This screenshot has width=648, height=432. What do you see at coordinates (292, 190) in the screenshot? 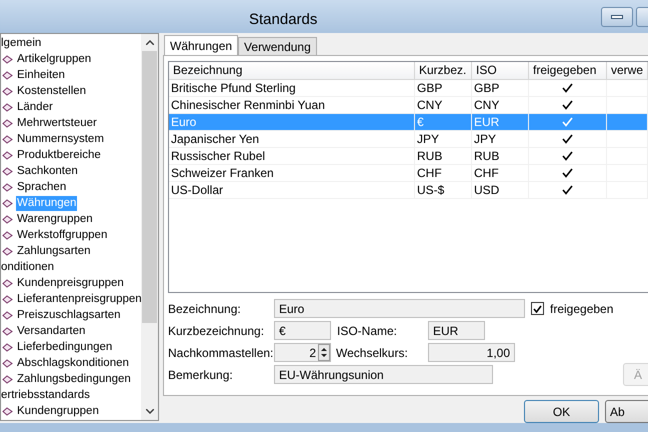
I see `table-cell: US-Dollar` at bounding box center [292, 190].